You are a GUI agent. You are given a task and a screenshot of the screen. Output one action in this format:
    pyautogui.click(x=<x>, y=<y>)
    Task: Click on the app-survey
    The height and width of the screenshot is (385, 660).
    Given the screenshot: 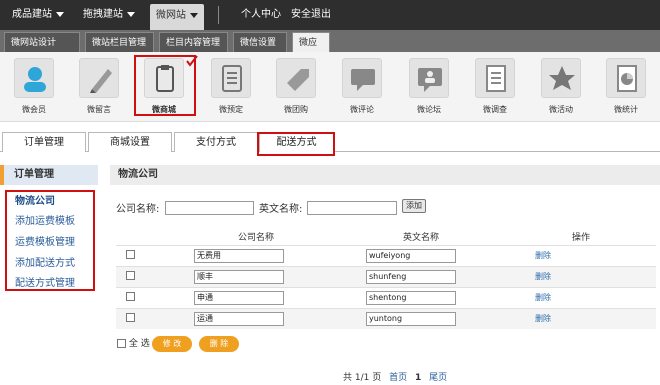 What is the action you would take?
    pyautogui.click(x=495, y=78)
    